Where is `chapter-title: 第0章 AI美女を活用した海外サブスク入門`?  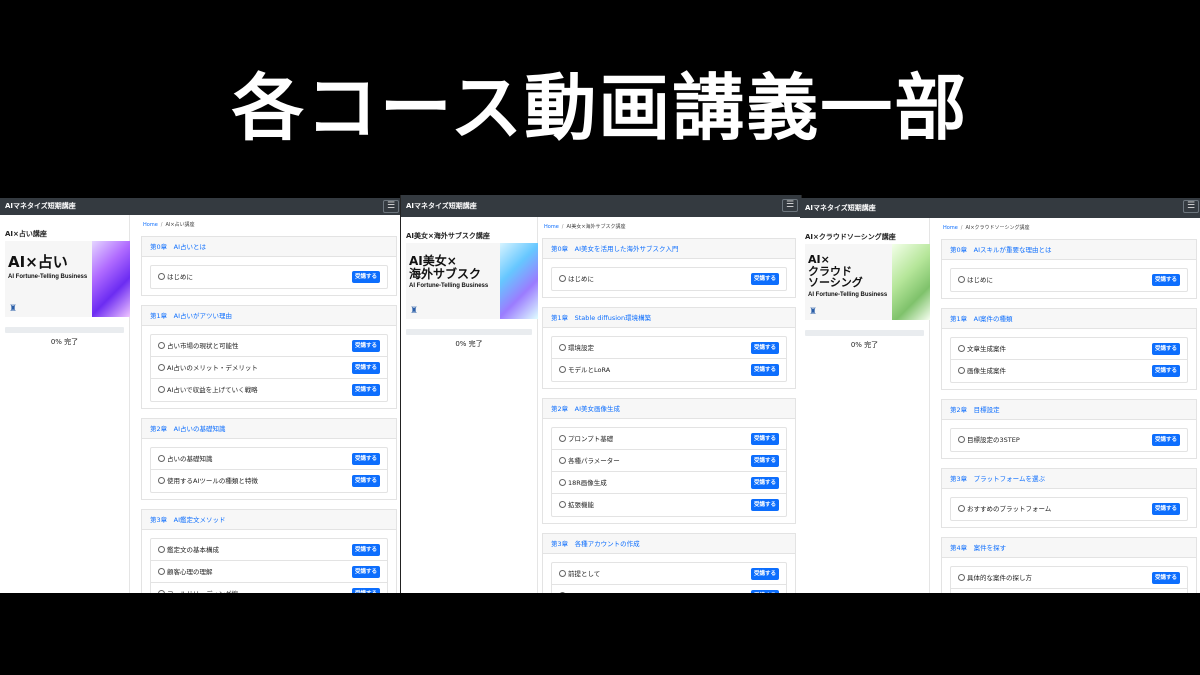 chapter-title: 第0章 AI美女を活用した海外サブスク入門 is located at coordinates (669, 249).